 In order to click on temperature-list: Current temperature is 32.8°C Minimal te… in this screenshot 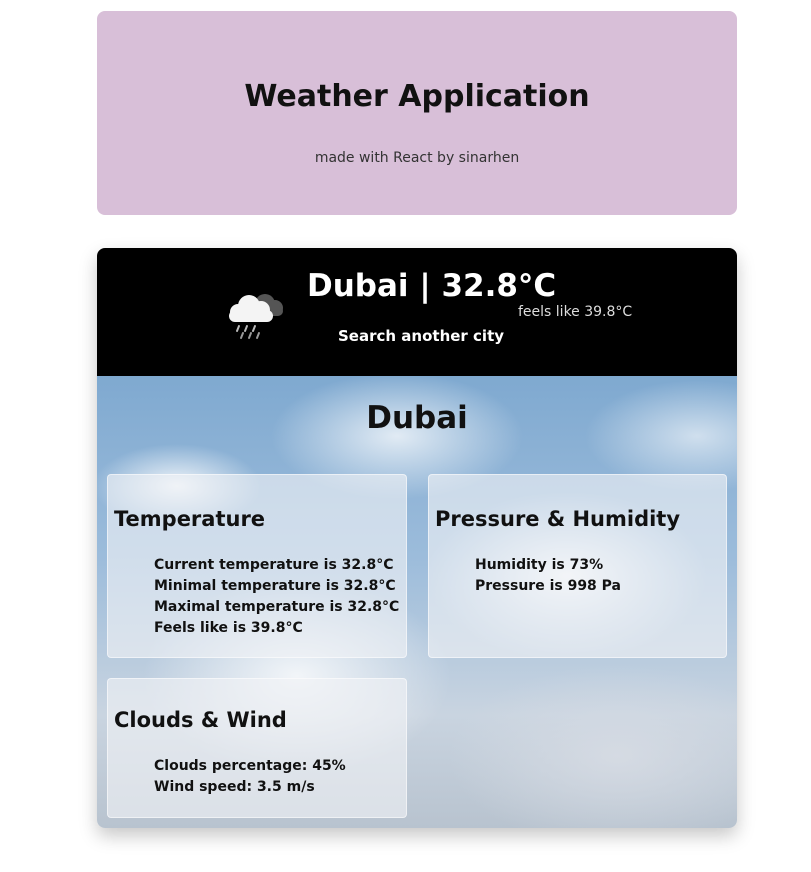, I will do `click(276, 597)`.